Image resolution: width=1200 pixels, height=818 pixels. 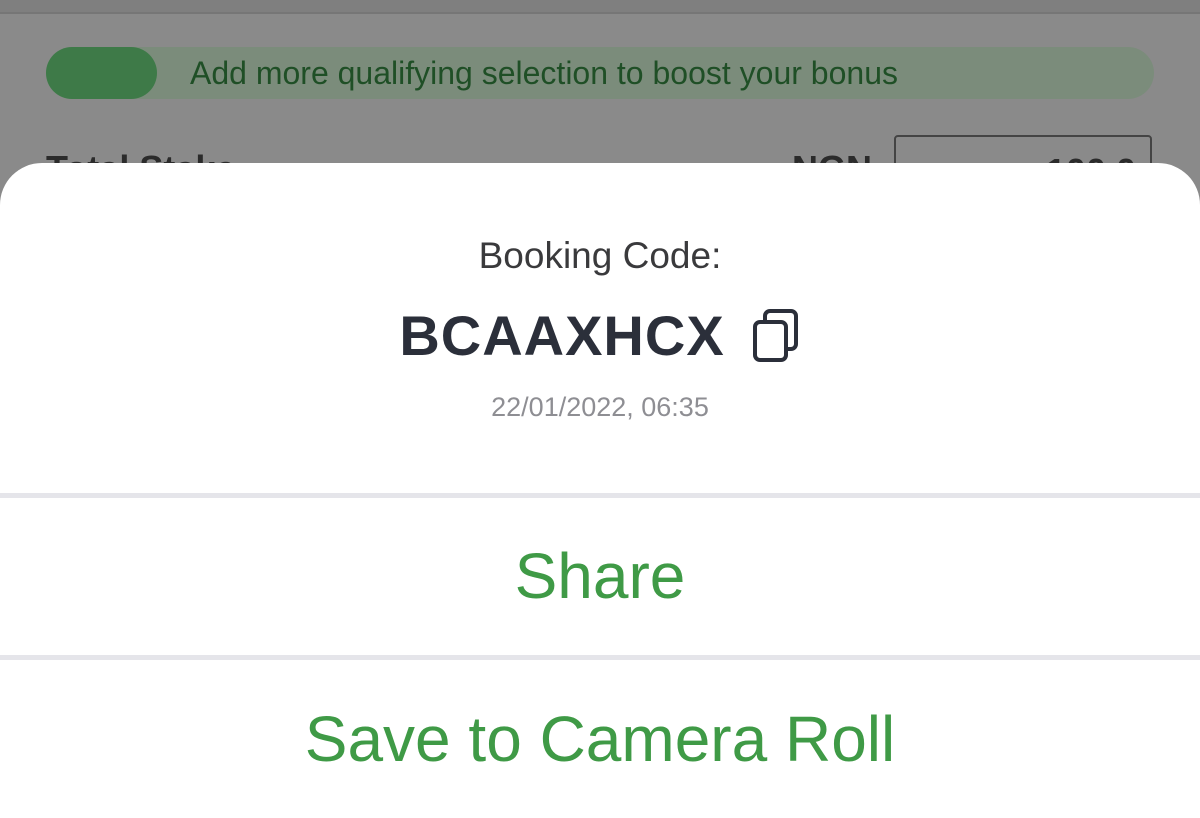 I want to click on booking-code-value: BCAAXHCX, so click(x=562, y=335).